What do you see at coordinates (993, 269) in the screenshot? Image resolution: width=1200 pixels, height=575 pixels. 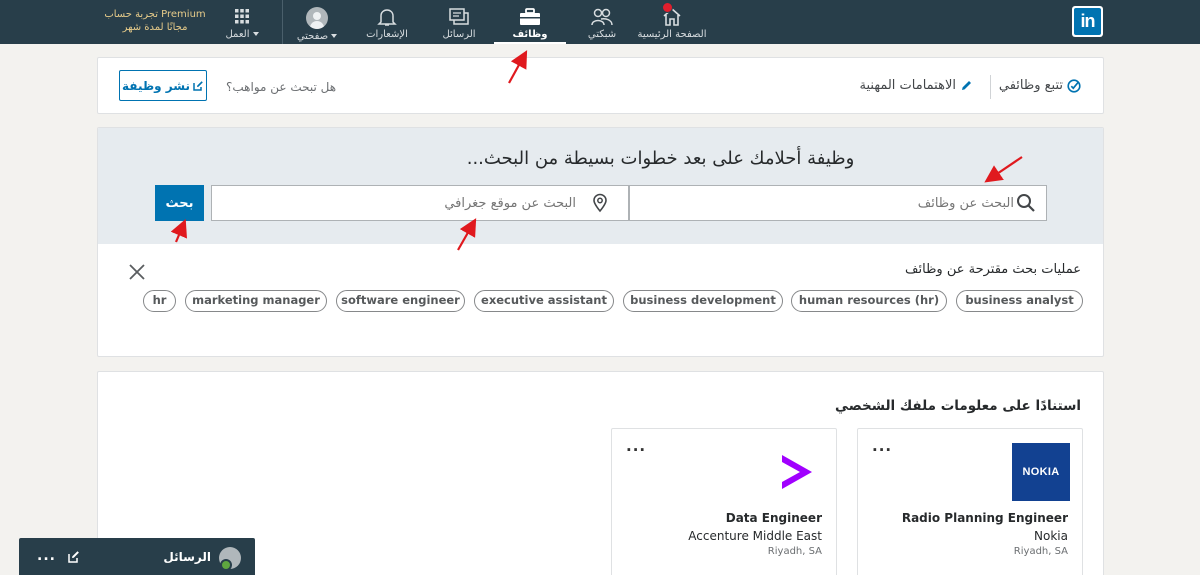 I see `suggested-searches-title: عمليات بحث مقترحة عن وظائف` at bounding box center [993, 269].